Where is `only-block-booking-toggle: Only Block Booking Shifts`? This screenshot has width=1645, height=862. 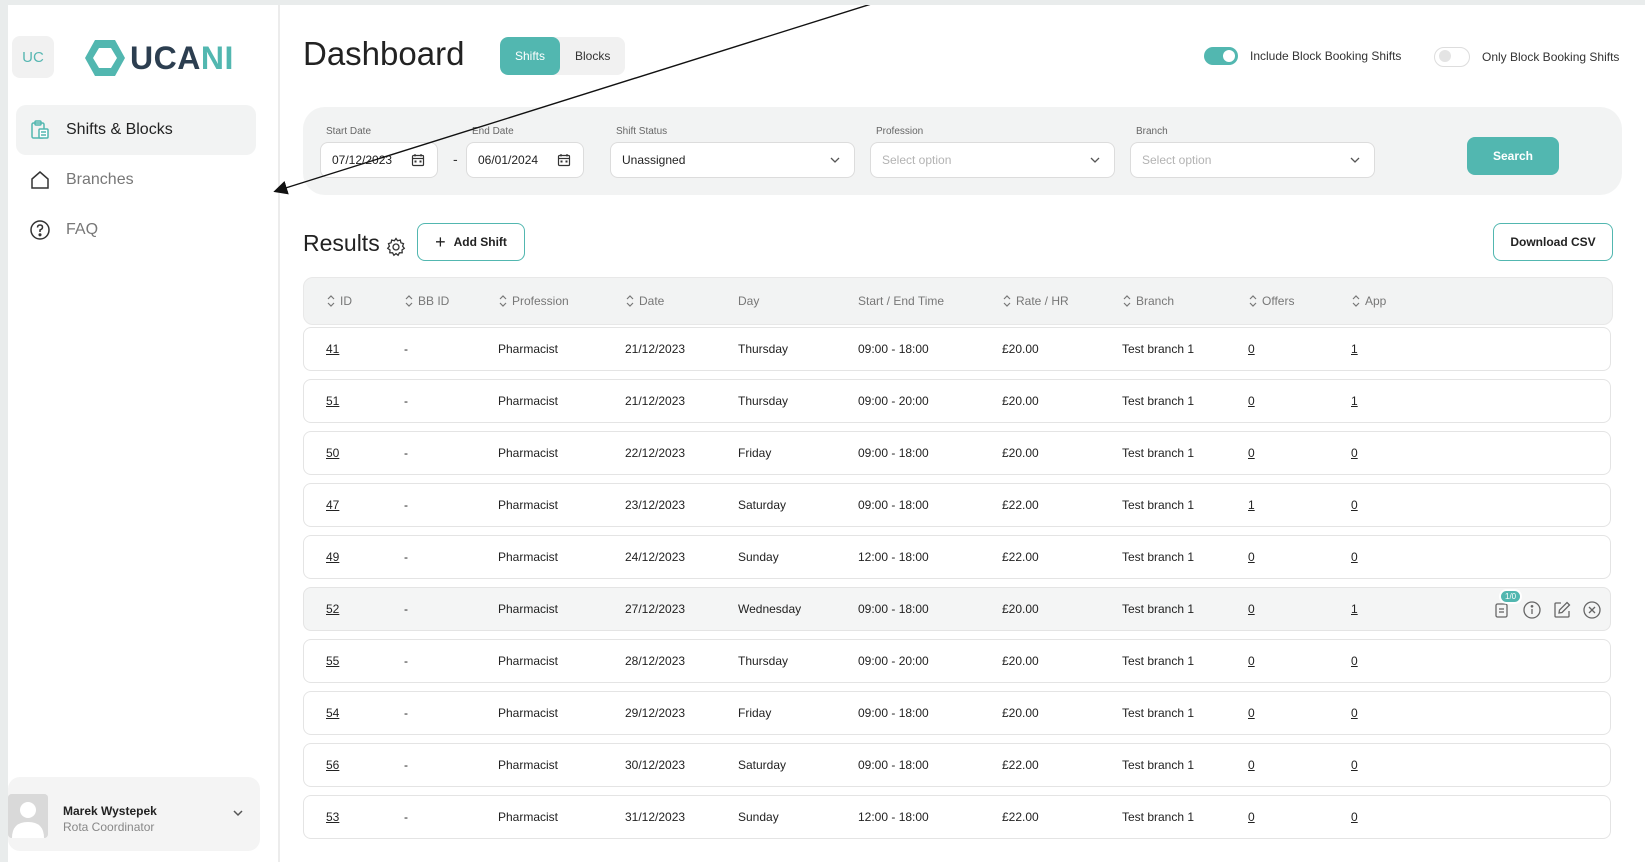 only-block-booking-toggle: Only Block Booking Shifts is located at coordinates (1526, 57).